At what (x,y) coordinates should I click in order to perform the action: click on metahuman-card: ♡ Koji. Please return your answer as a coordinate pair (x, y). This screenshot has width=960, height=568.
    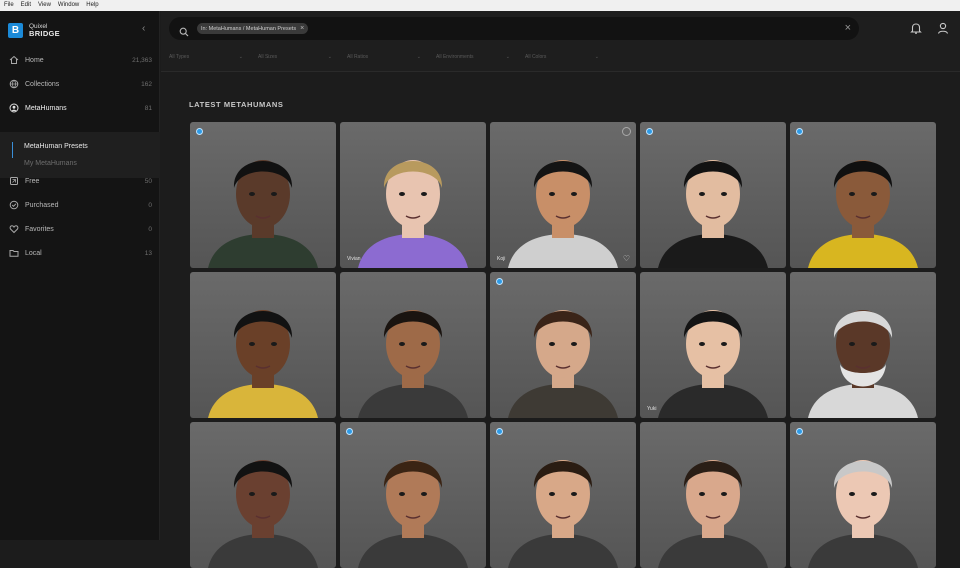
    Looking at the image, I should click on (563, 195).